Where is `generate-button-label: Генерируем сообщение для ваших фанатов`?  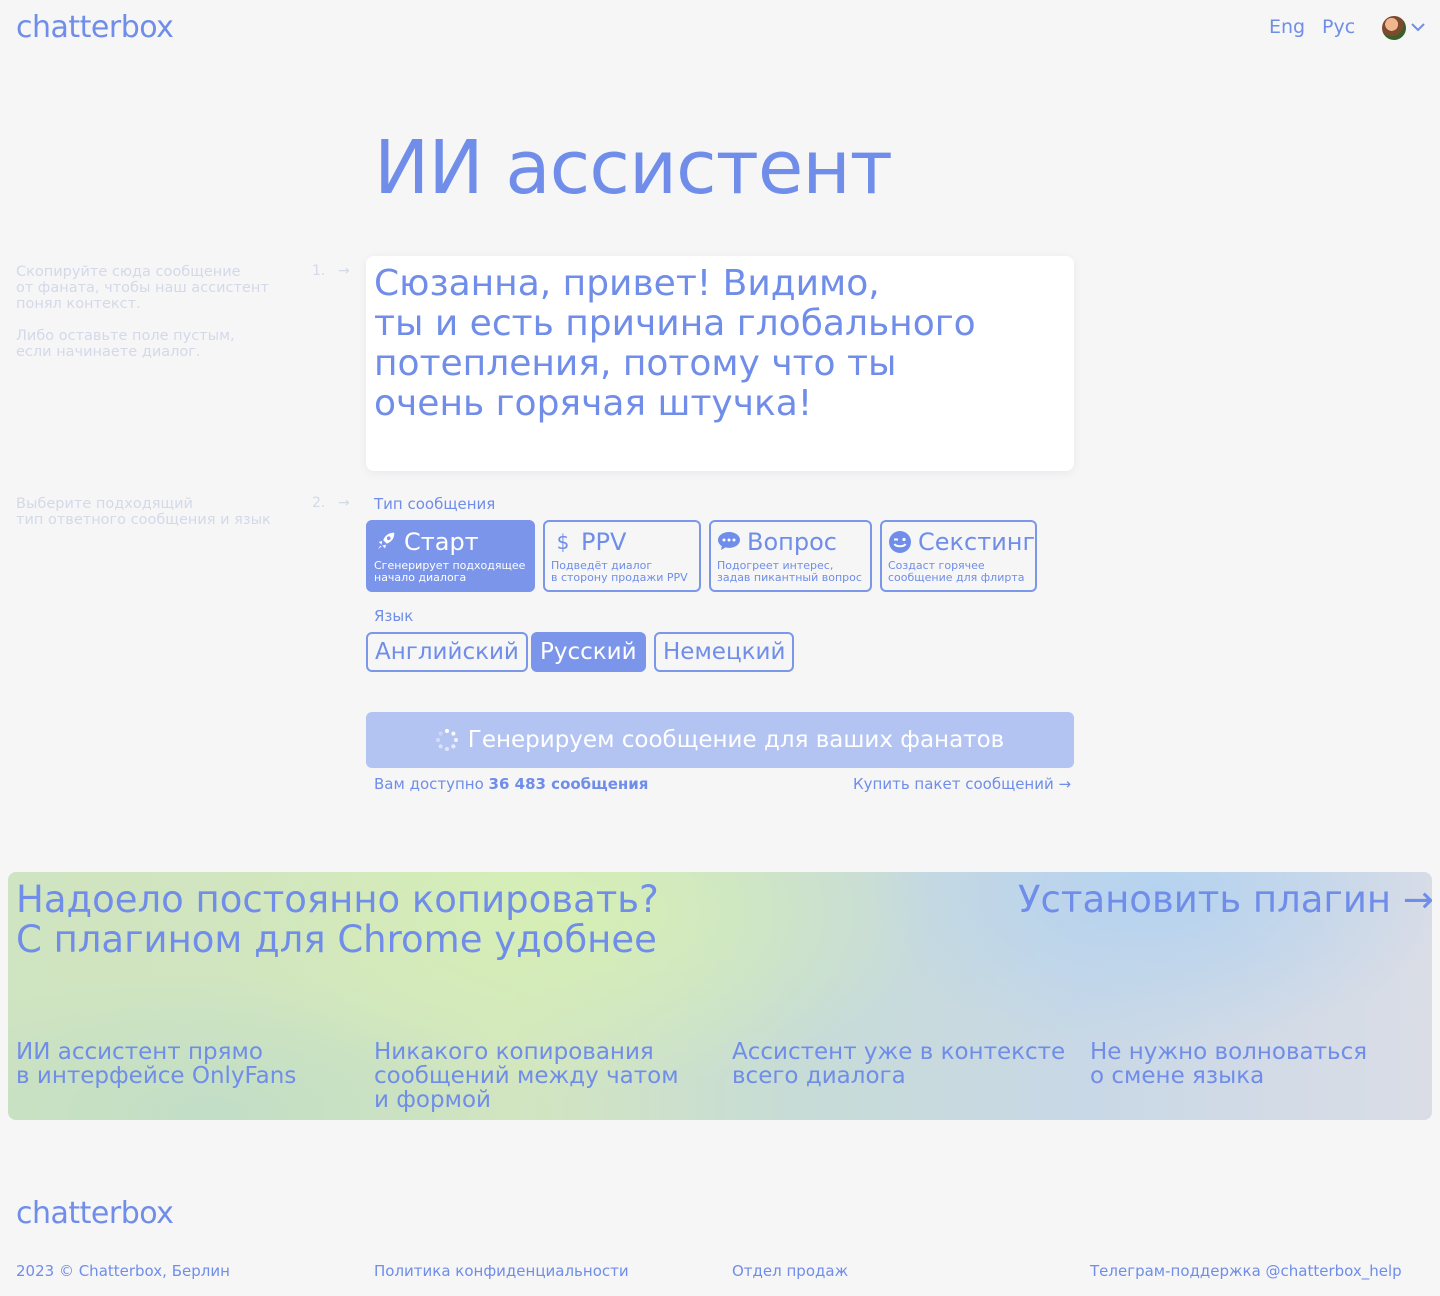
generate-button-label: Генерируем сообщение для ваших фанатов is located at coordinates (736, 740).